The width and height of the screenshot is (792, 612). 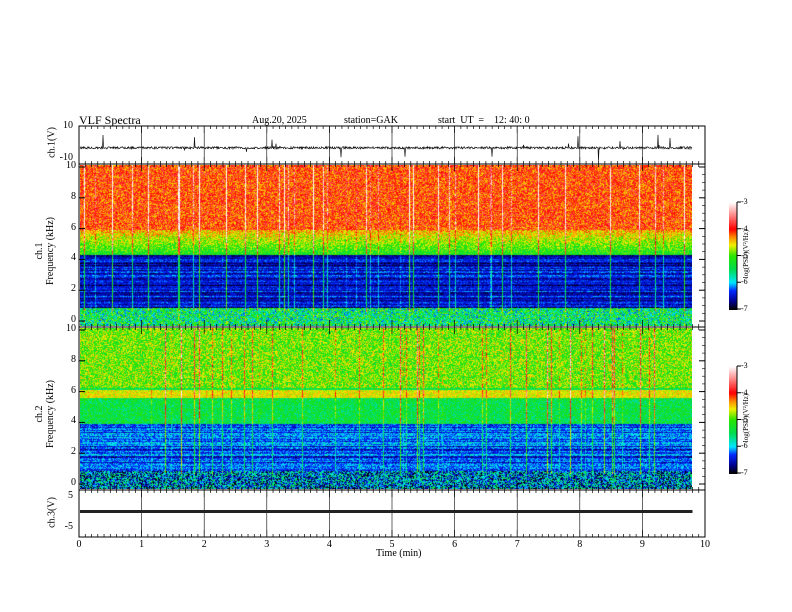 I want to click on x-tick-label: 4, so click(x=329, y=544).